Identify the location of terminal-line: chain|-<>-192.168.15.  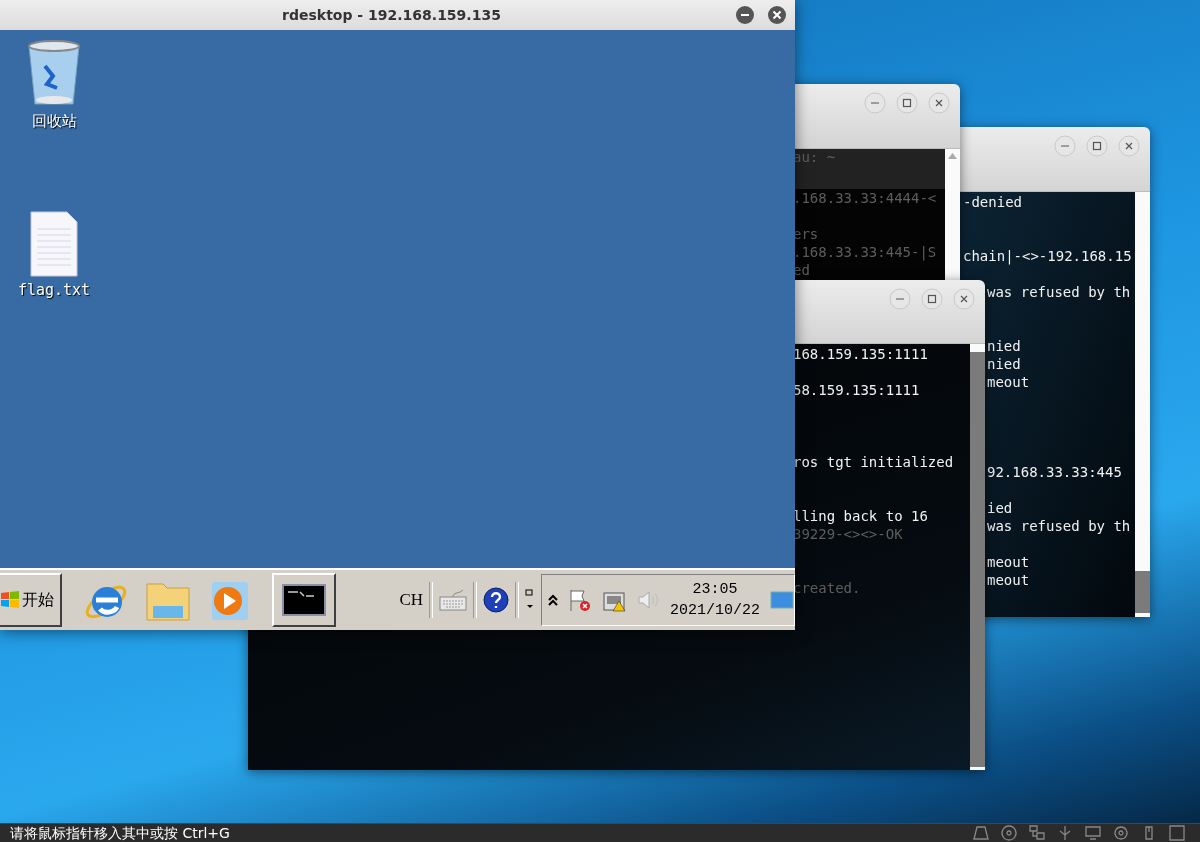
(1047, 256).